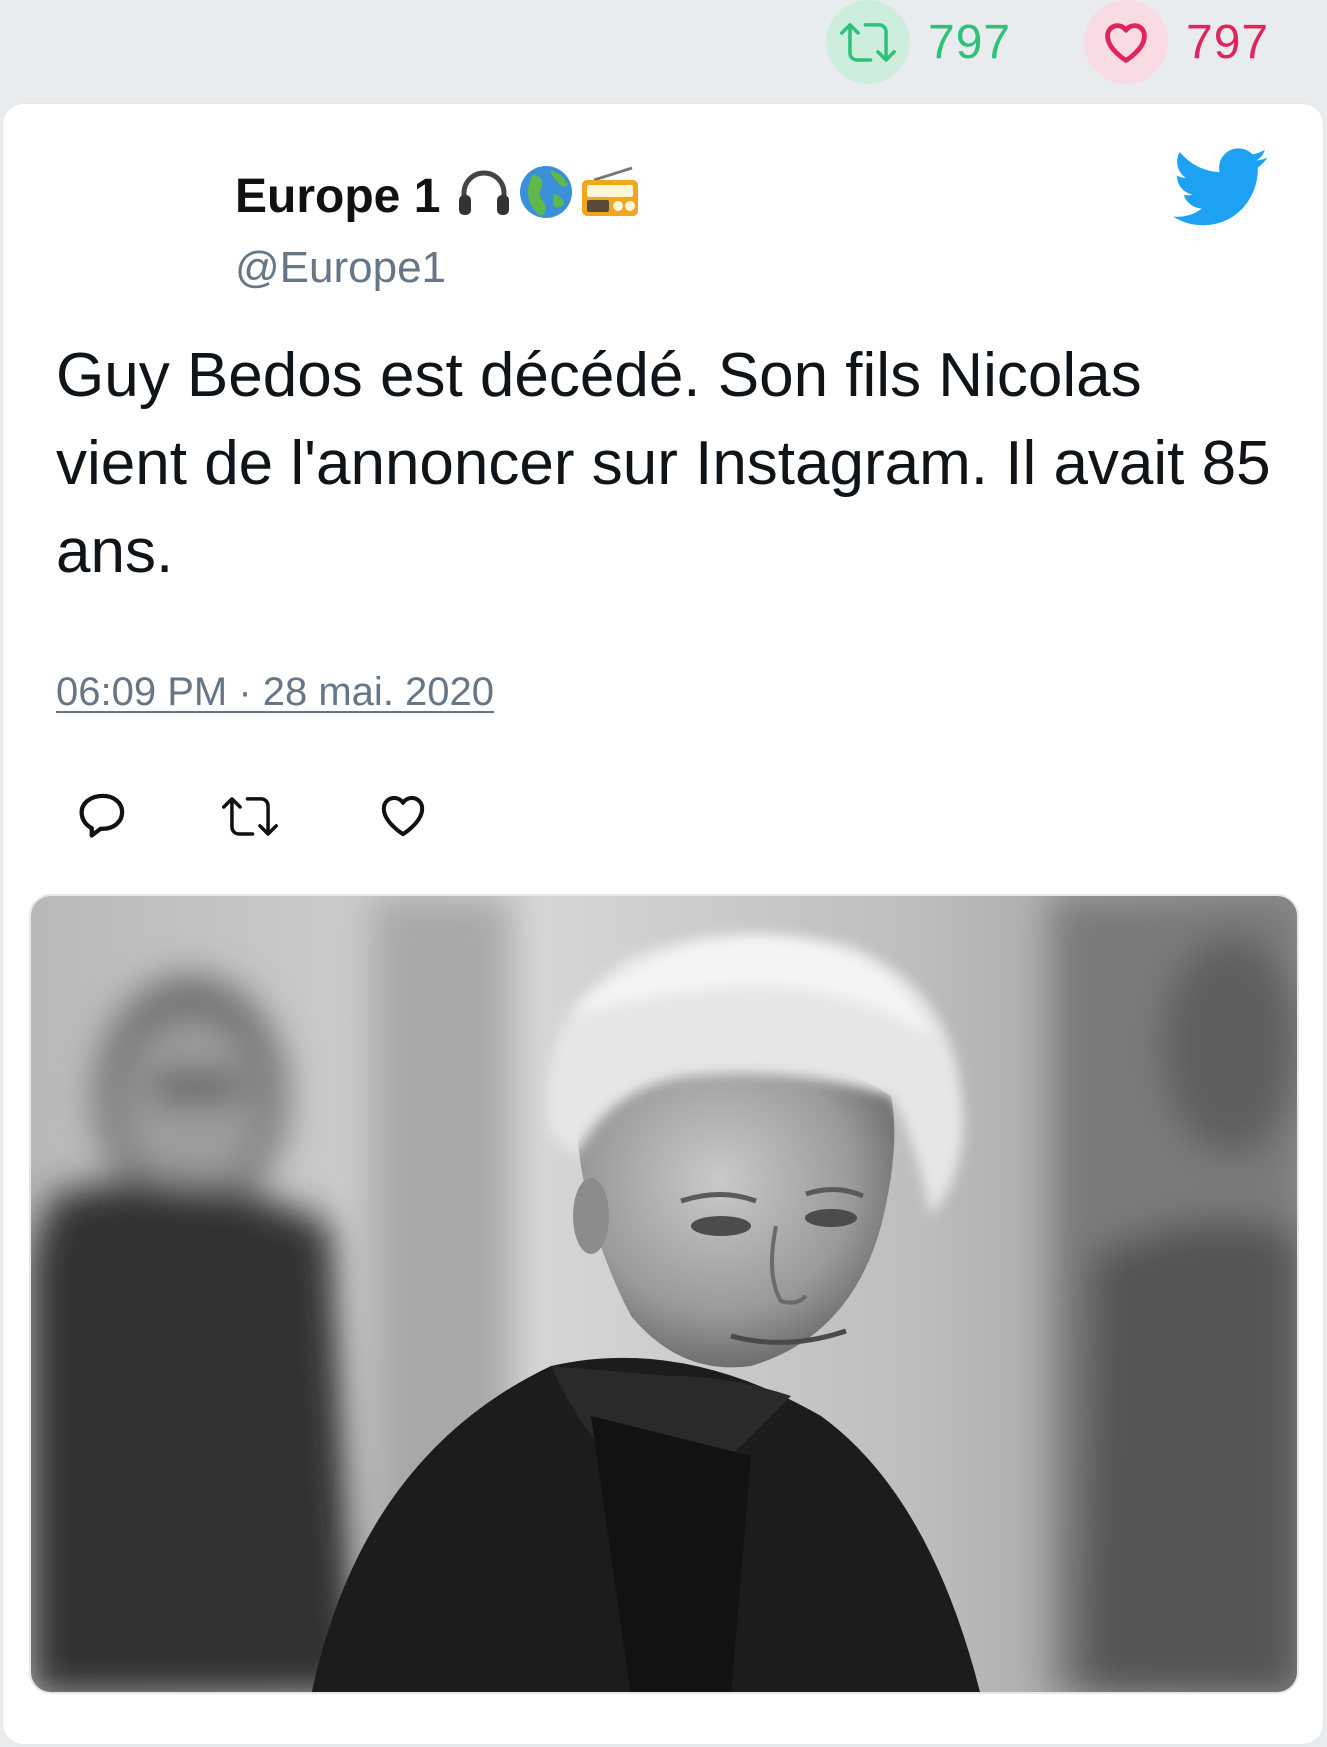  What do you see at coordinates (484, 196) in the screenshot?
I see `headphones-emoji-icon` at bounding box center [484, 196].